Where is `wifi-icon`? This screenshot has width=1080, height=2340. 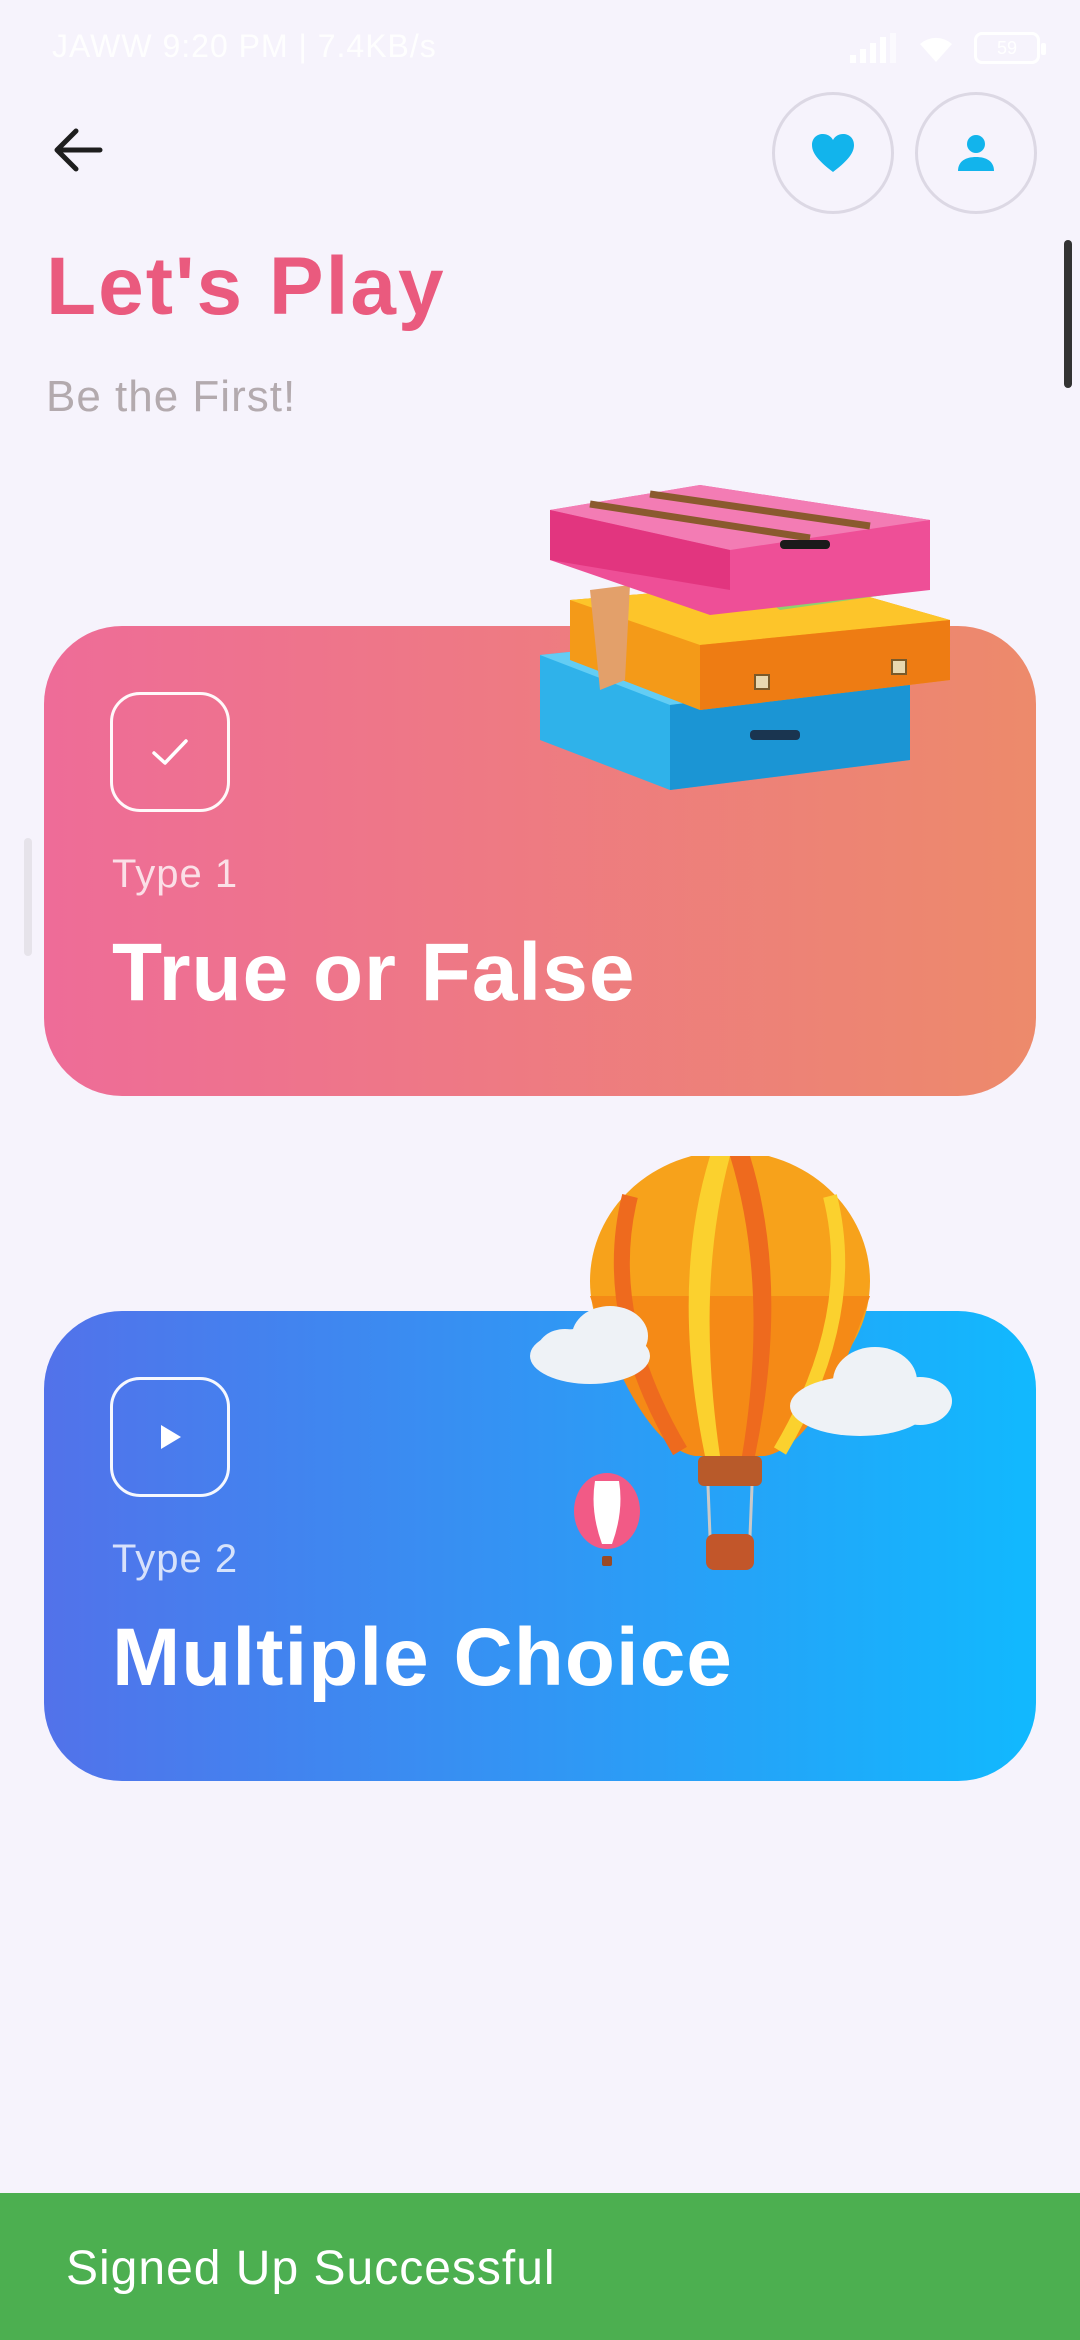 wifi-icon is located at coordinates (936, 49).